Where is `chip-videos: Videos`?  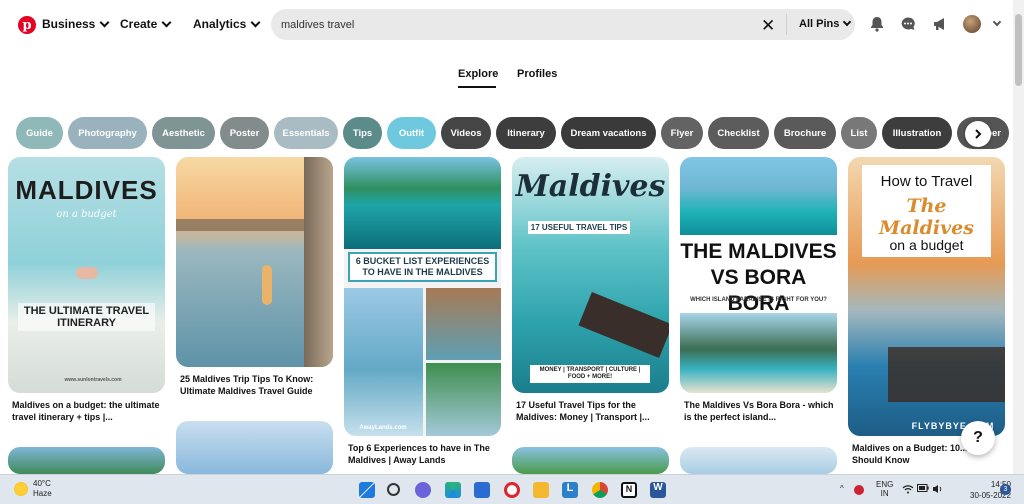
chip-videos: Videos is located at coordinates (466, 133).